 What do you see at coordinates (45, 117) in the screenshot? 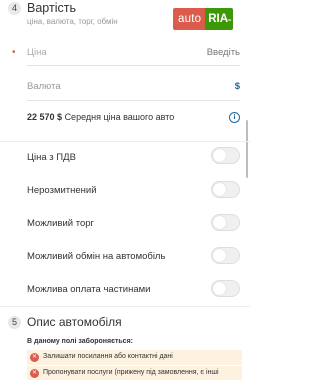
I see `average-price-amount: 22 570 $` at bounding box center [45, 117].